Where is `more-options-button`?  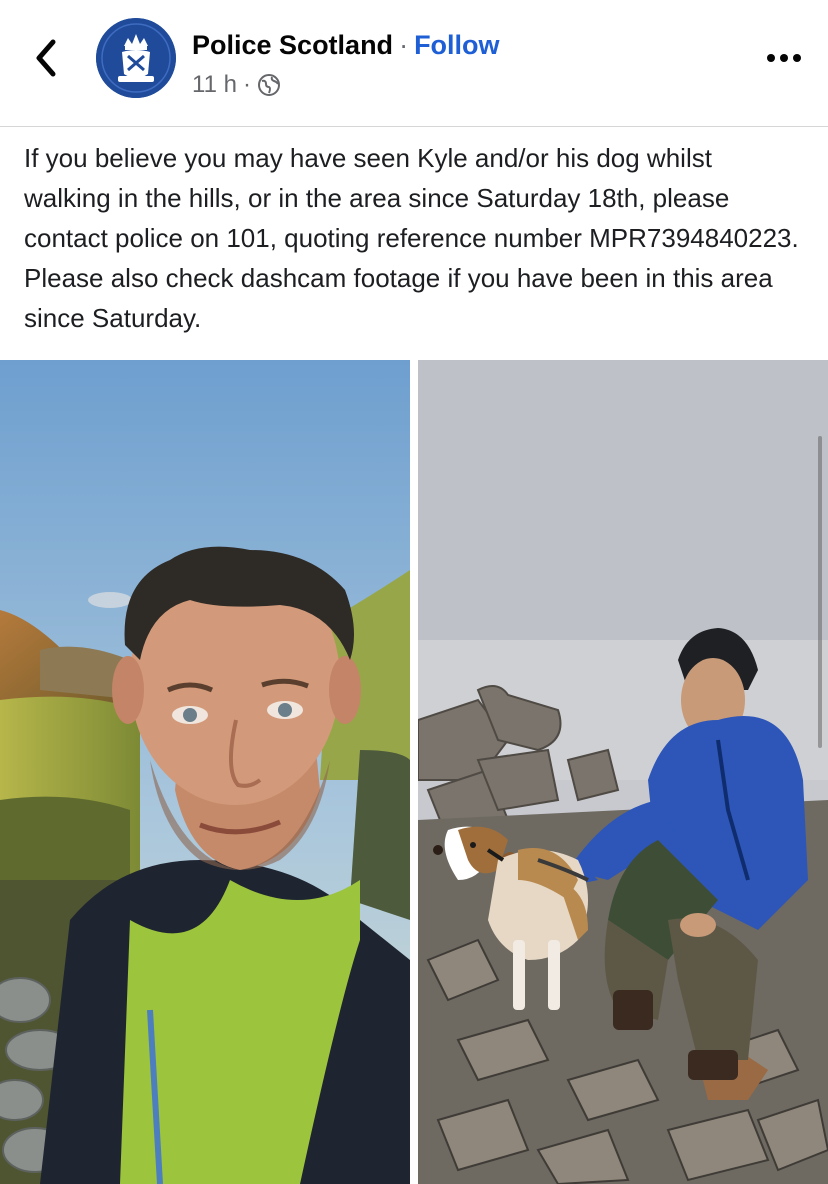 more-options-button is located at coordinates (784, 58).